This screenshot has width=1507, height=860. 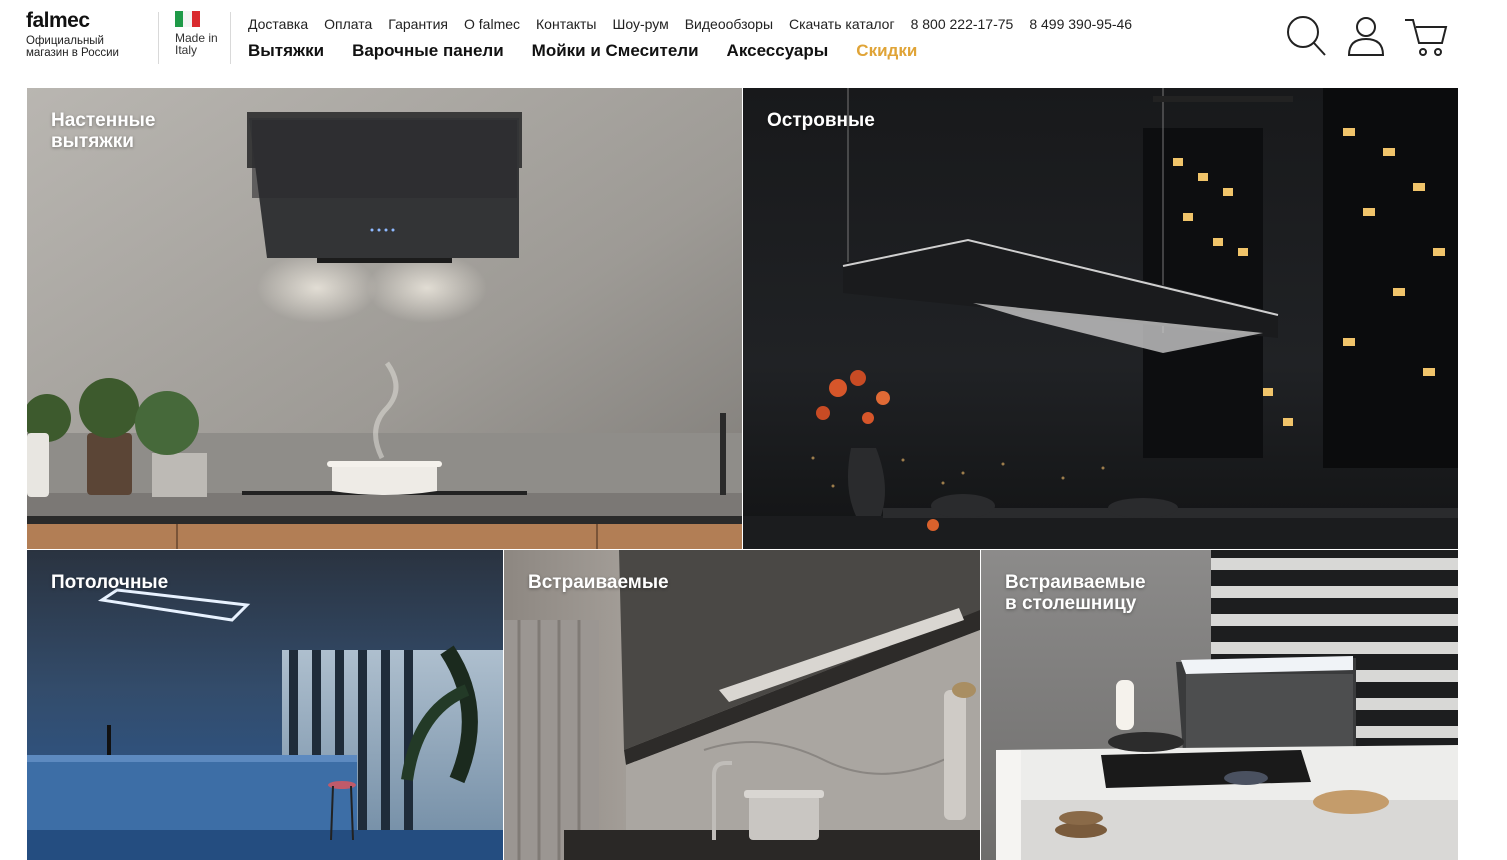 I want to click on brand-subtitle: Официальный магазин в России, so click(x=72, y=47).